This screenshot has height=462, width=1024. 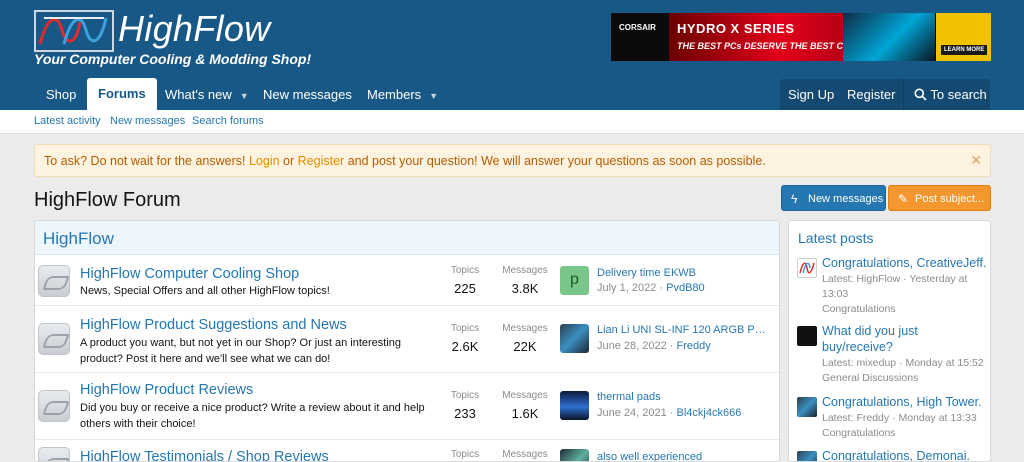 I want to click on messages-label: Messages, so click(x=525, y=454).